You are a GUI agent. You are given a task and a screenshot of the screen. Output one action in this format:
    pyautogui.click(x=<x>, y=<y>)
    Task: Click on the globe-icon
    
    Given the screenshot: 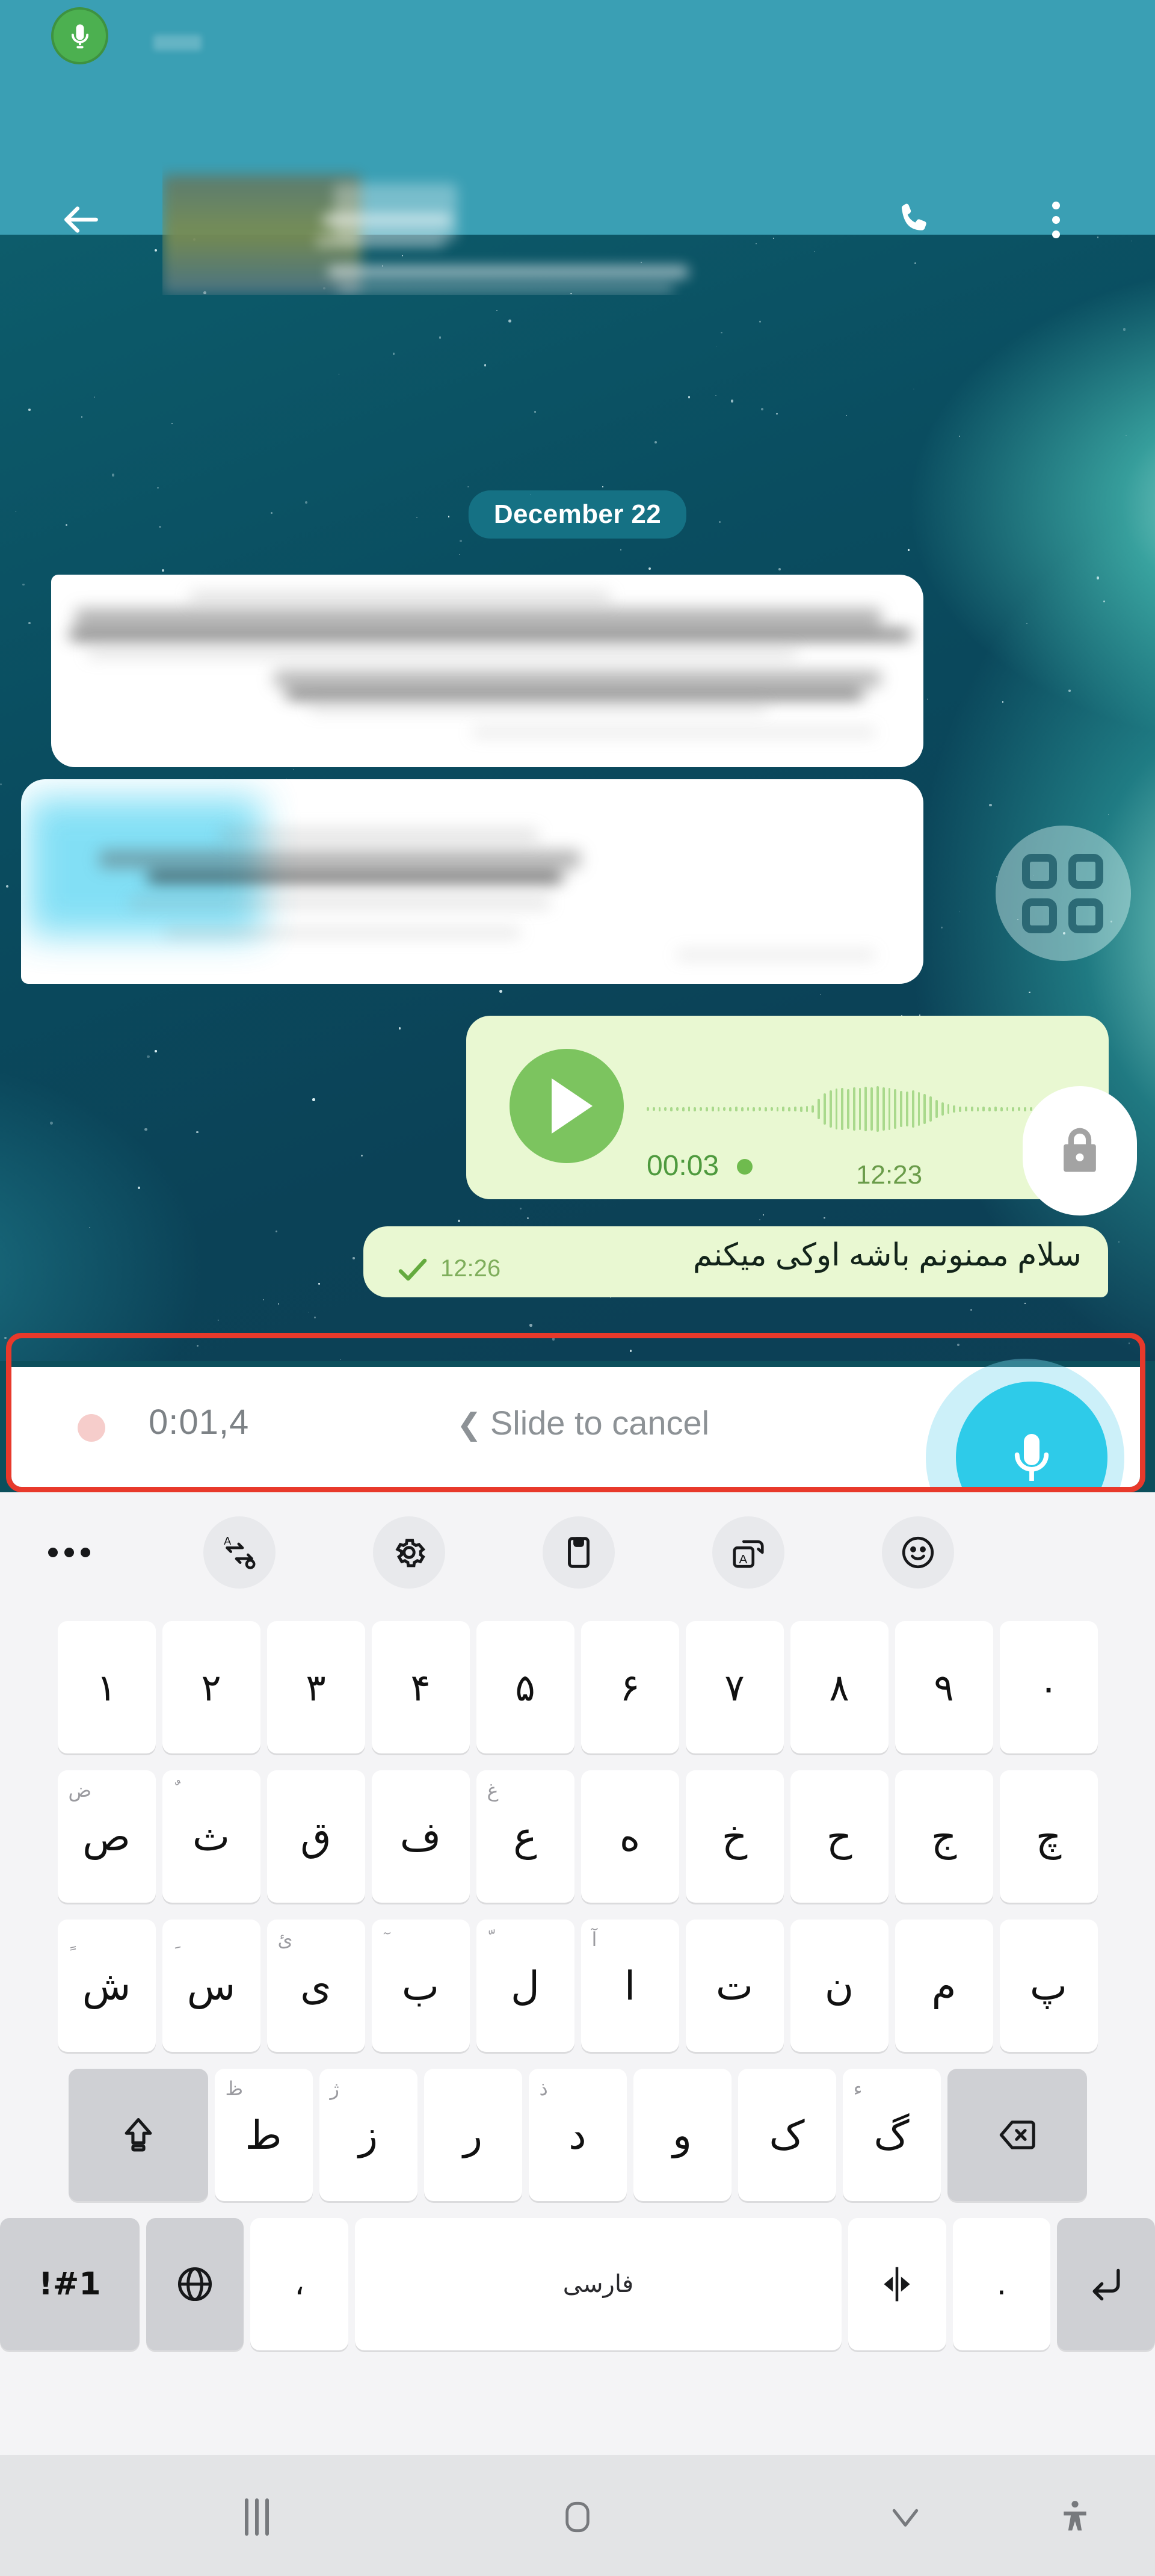 What is the action you would take?
    pyautogui.click(x=195, y=2284)
    